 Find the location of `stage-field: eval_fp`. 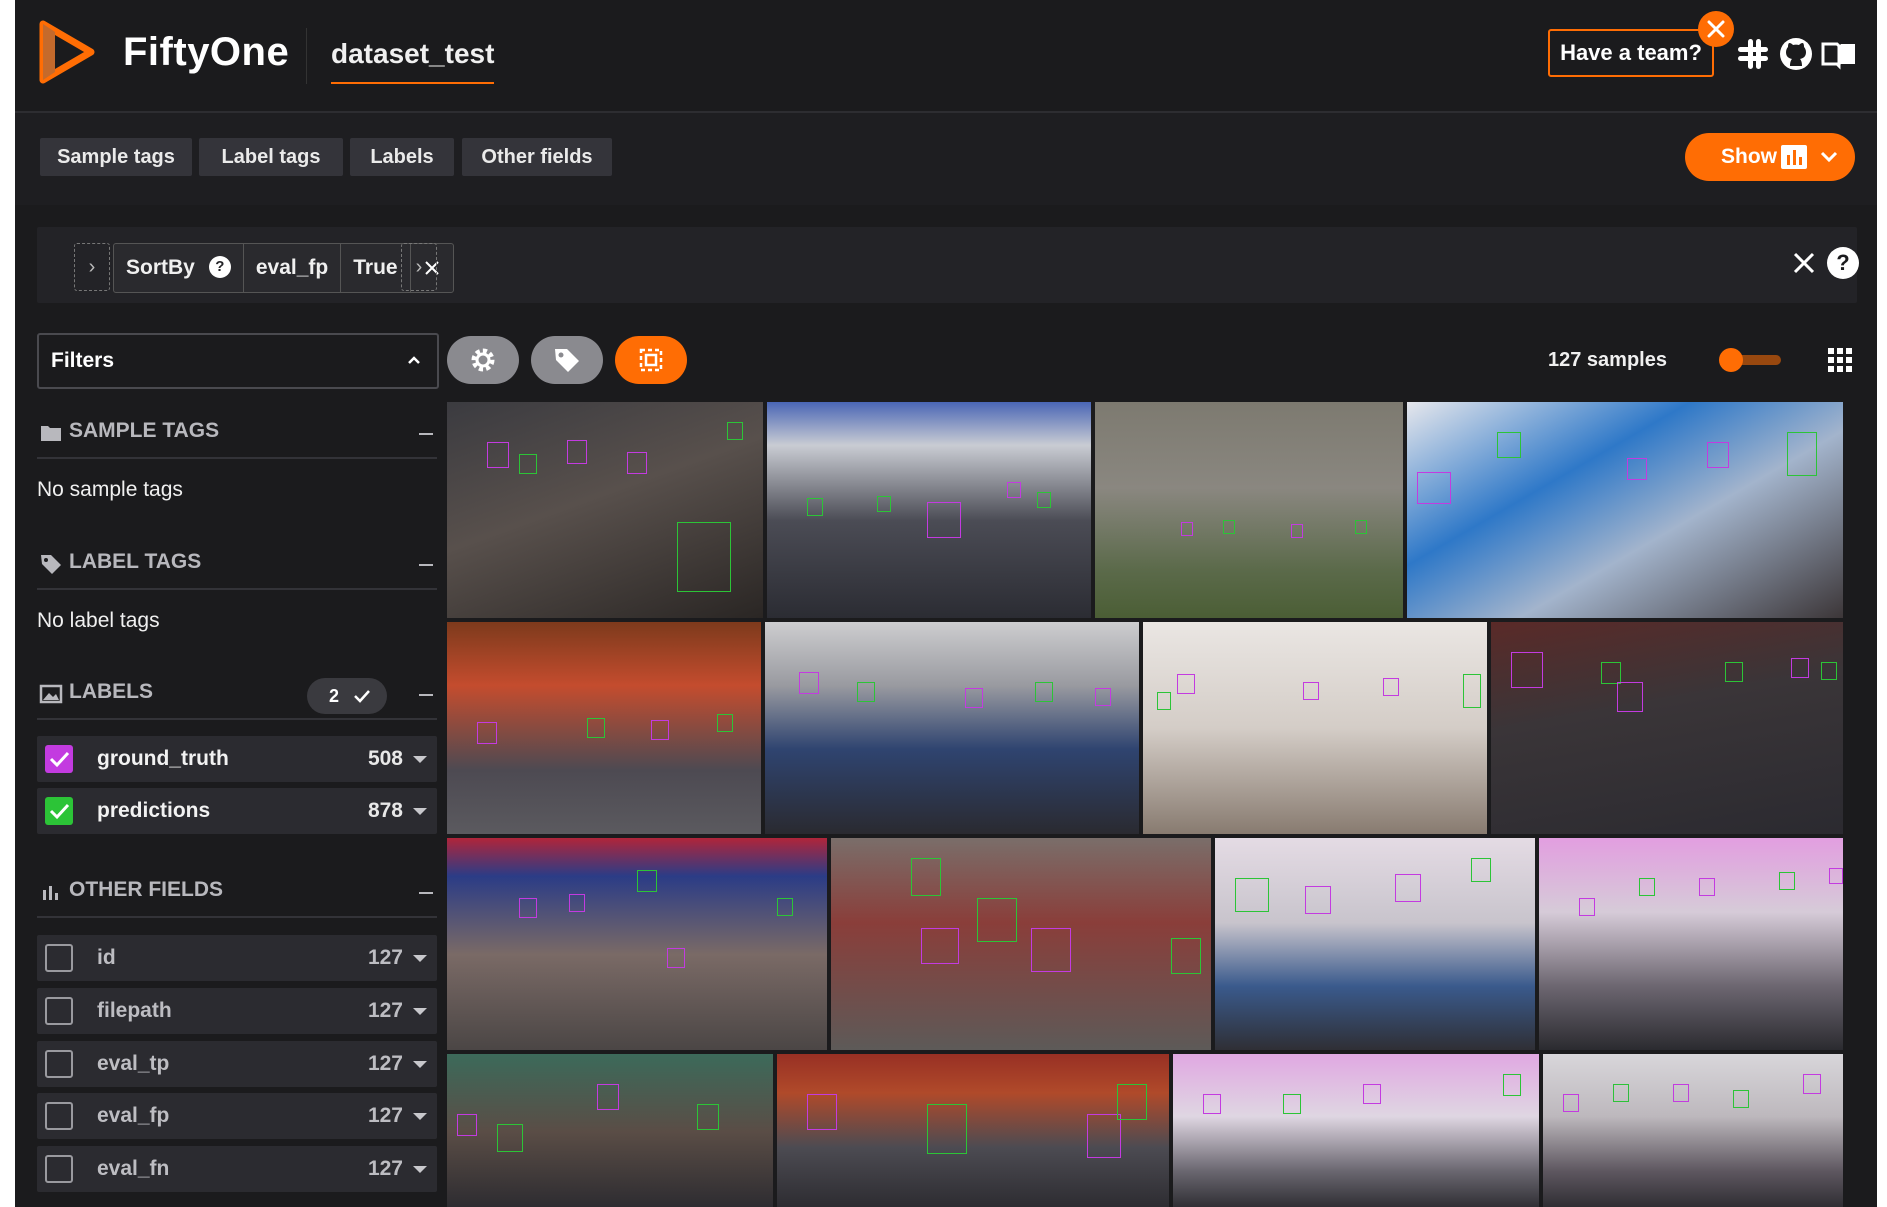

stage-field: eval_fp is located at coordinates (293, 268).